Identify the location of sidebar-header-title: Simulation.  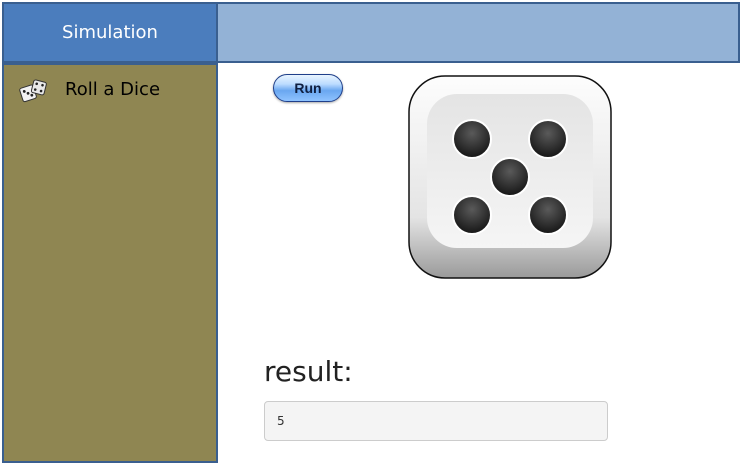
(110, 32).